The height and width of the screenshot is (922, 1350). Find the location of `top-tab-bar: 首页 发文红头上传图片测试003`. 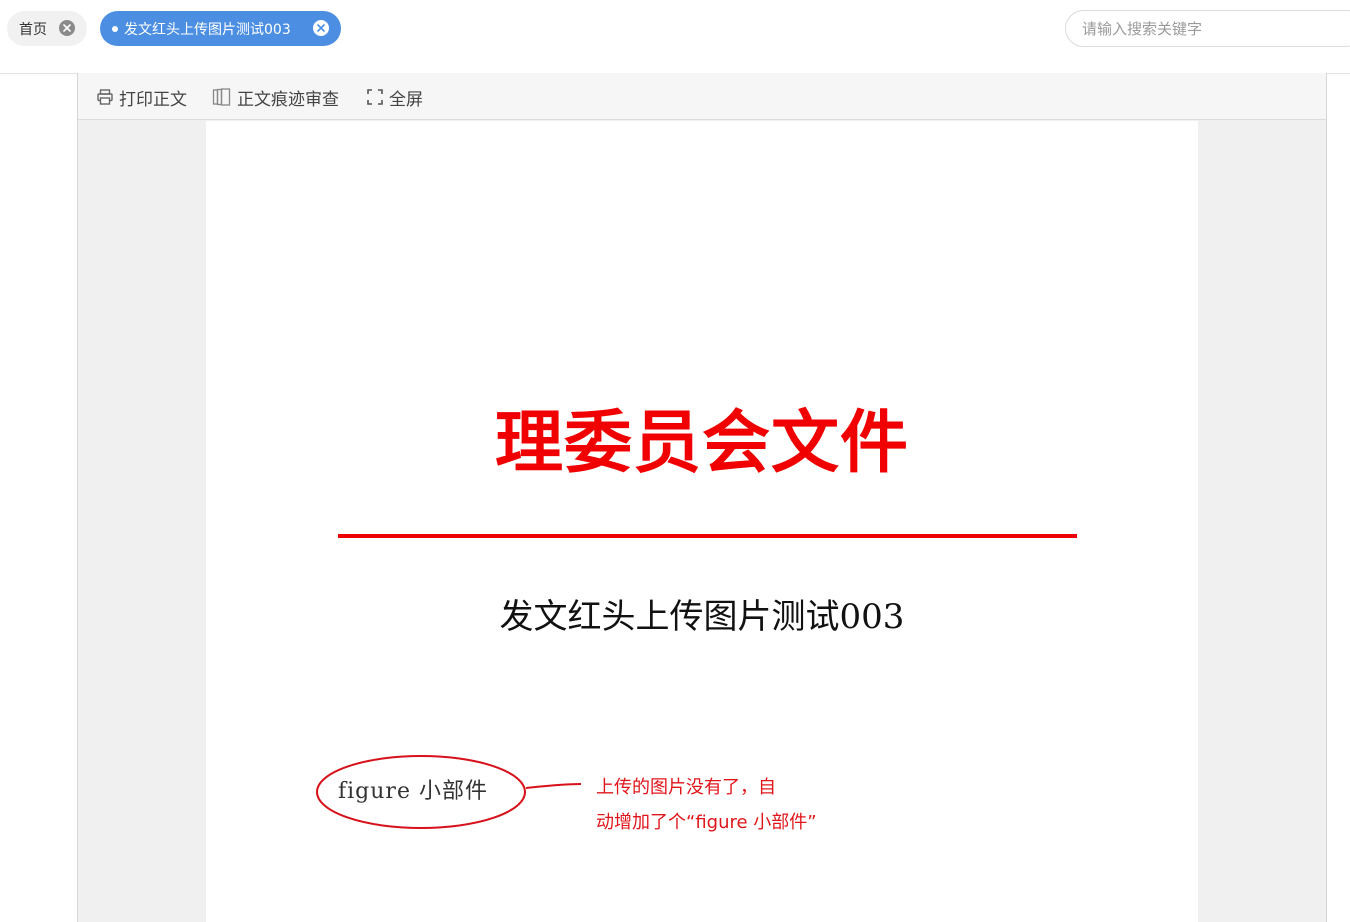

top-tab-bar: 首页 发文红头上传图片测试003 is located at coordinates (675, 37).